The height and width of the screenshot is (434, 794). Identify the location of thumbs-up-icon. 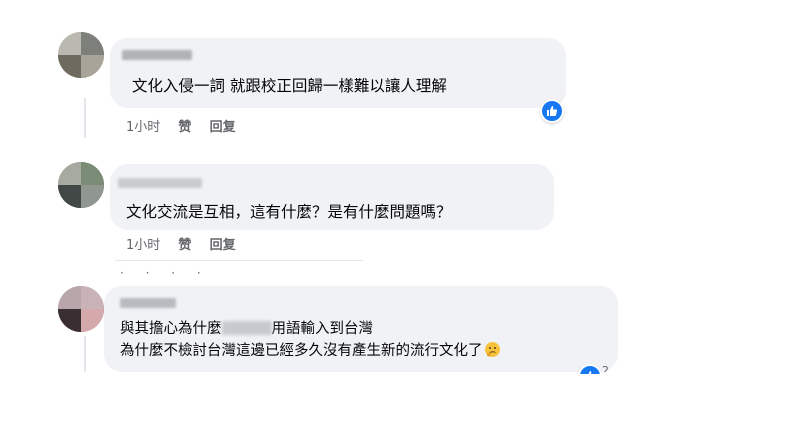
(552, 111).